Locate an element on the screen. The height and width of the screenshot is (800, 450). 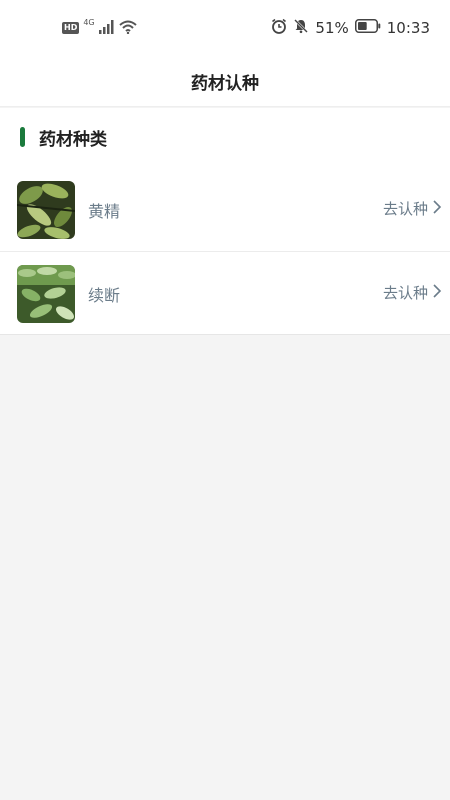
battery-icon is located at coordinates (367, 28).